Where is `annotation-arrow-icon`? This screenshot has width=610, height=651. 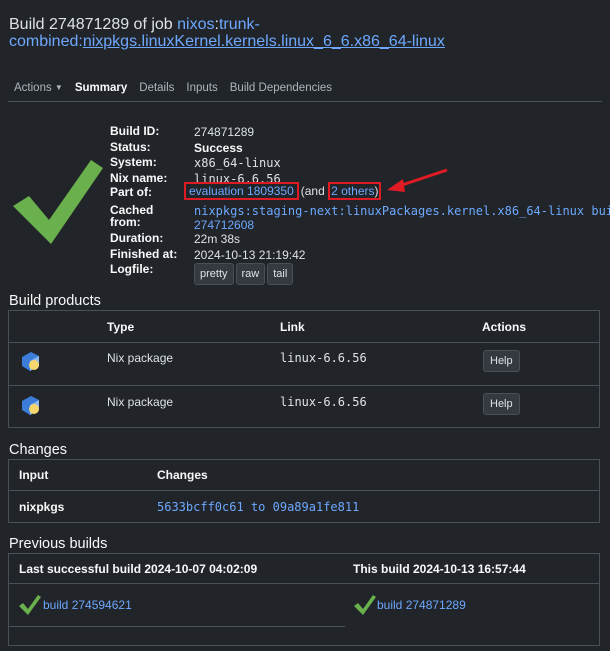 annotation-arrow-icon is located at coordinates (417, 180).